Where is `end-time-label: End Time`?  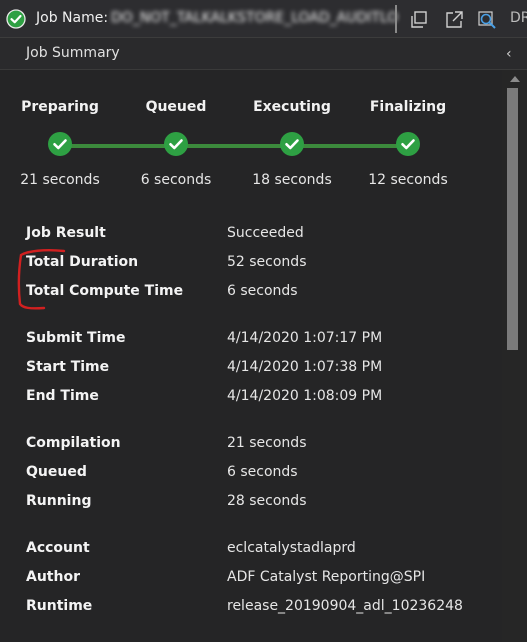 end-time-label: End Time is located at coordinates (62, 396).